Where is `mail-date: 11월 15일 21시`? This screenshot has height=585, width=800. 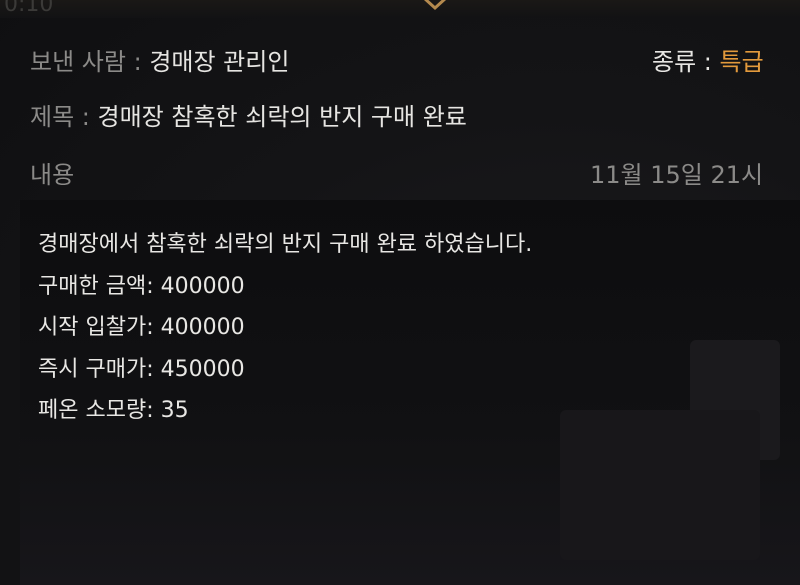 mail-date: 11월 15일 21시 is located at coordinates (677, 175).